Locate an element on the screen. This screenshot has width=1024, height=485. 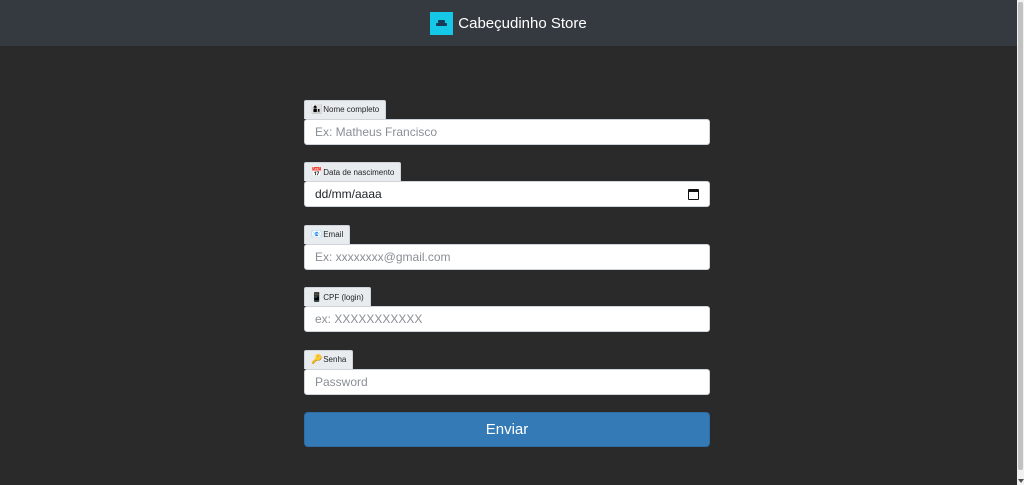
sofa-icon is located at coordinates (442, 23).